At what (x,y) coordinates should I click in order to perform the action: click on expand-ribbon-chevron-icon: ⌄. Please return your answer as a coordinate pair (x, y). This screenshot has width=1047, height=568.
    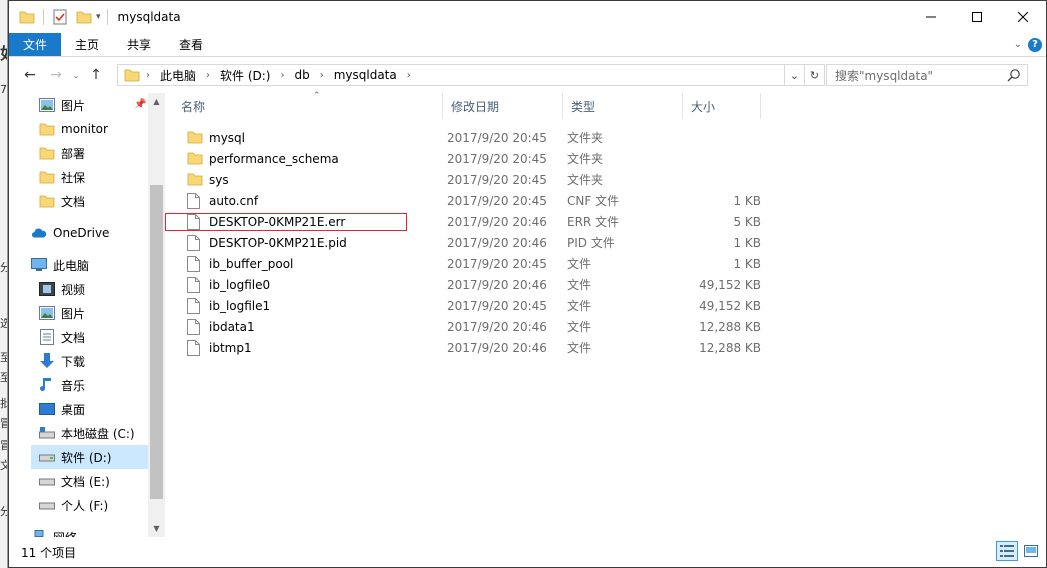
    Looking at the image, I should click on (1018, 44).